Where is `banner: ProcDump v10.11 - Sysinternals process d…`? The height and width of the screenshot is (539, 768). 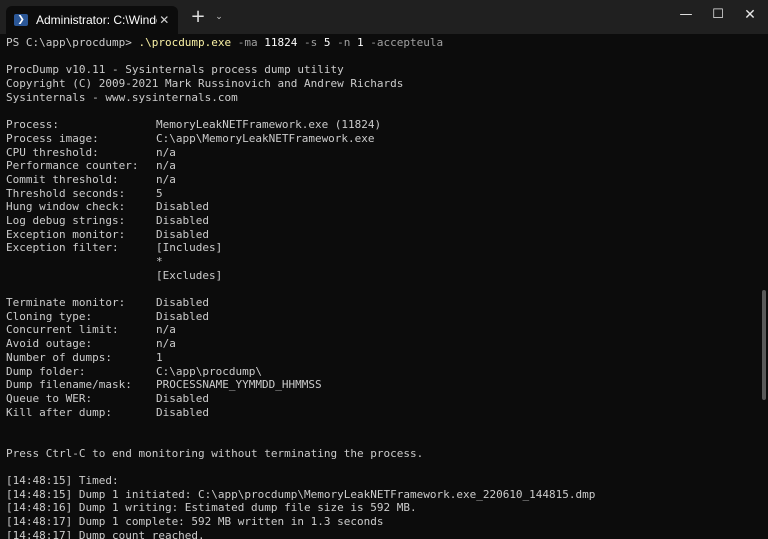
banner: ProcDump v10.11 - Sysinternals process d… is located at coordinates (383, 83).